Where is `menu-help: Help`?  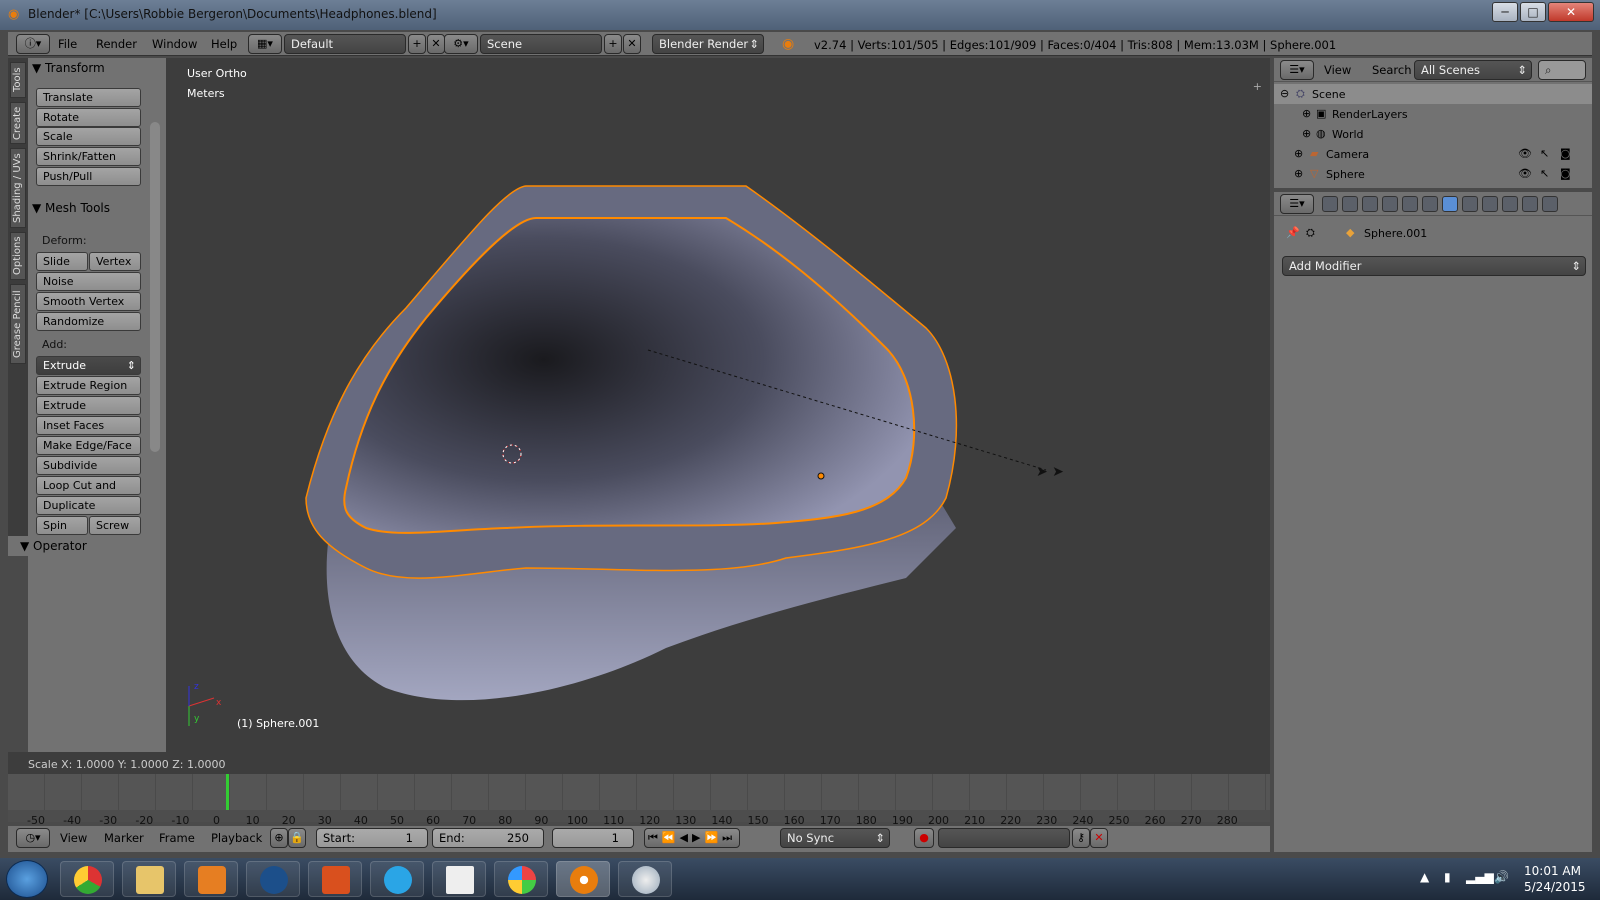 menu-help: Help is located at coordinates (224, 44).